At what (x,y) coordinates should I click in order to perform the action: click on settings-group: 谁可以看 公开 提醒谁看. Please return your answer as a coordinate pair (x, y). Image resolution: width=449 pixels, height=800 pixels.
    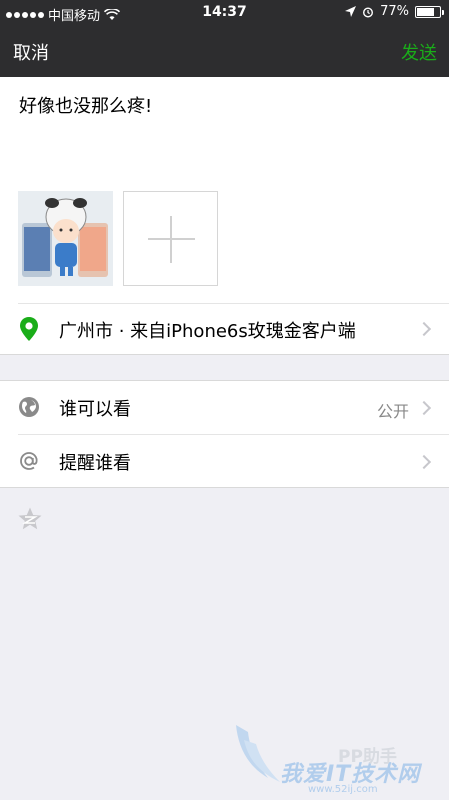
    Looking at the image, I should click on (224, 434).